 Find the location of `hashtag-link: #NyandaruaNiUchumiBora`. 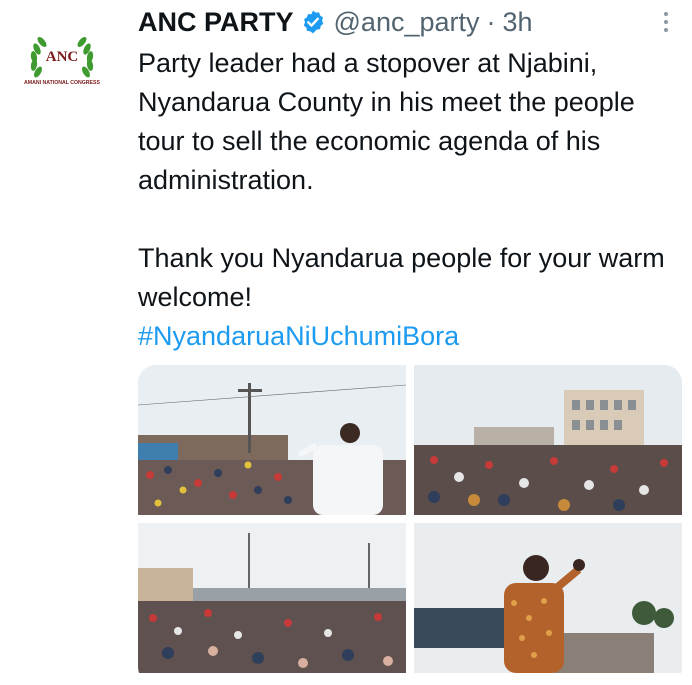

hashtag-link: #NyandaruaNiUchumiBora is located at coordinates (298, 336).